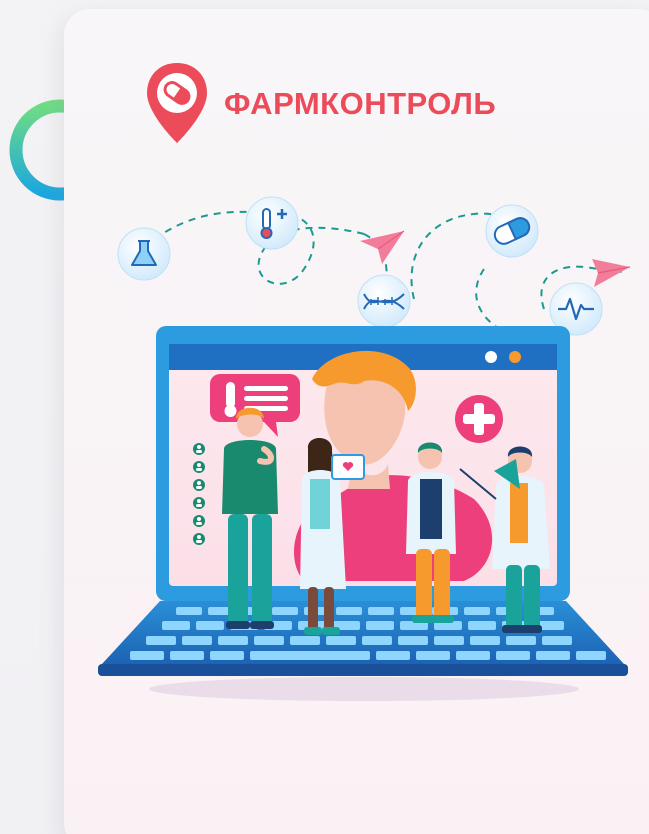  What do you see at coordinates (384, 301) in the screenshot?
I see `dna-icon` at bounding box center [384, 301].